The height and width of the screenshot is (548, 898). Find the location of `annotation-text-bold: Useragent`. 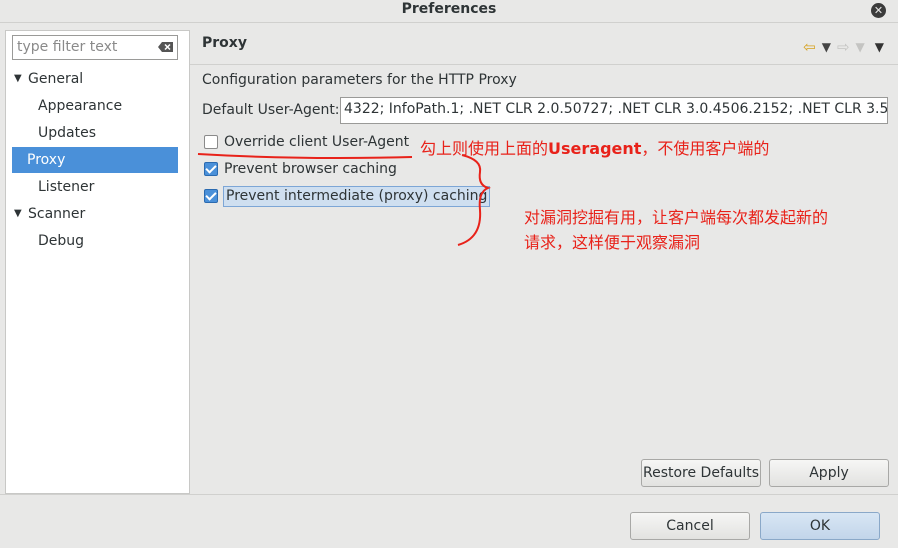

annotation-text-bold: Useragent is located at coordinates (595, 148).